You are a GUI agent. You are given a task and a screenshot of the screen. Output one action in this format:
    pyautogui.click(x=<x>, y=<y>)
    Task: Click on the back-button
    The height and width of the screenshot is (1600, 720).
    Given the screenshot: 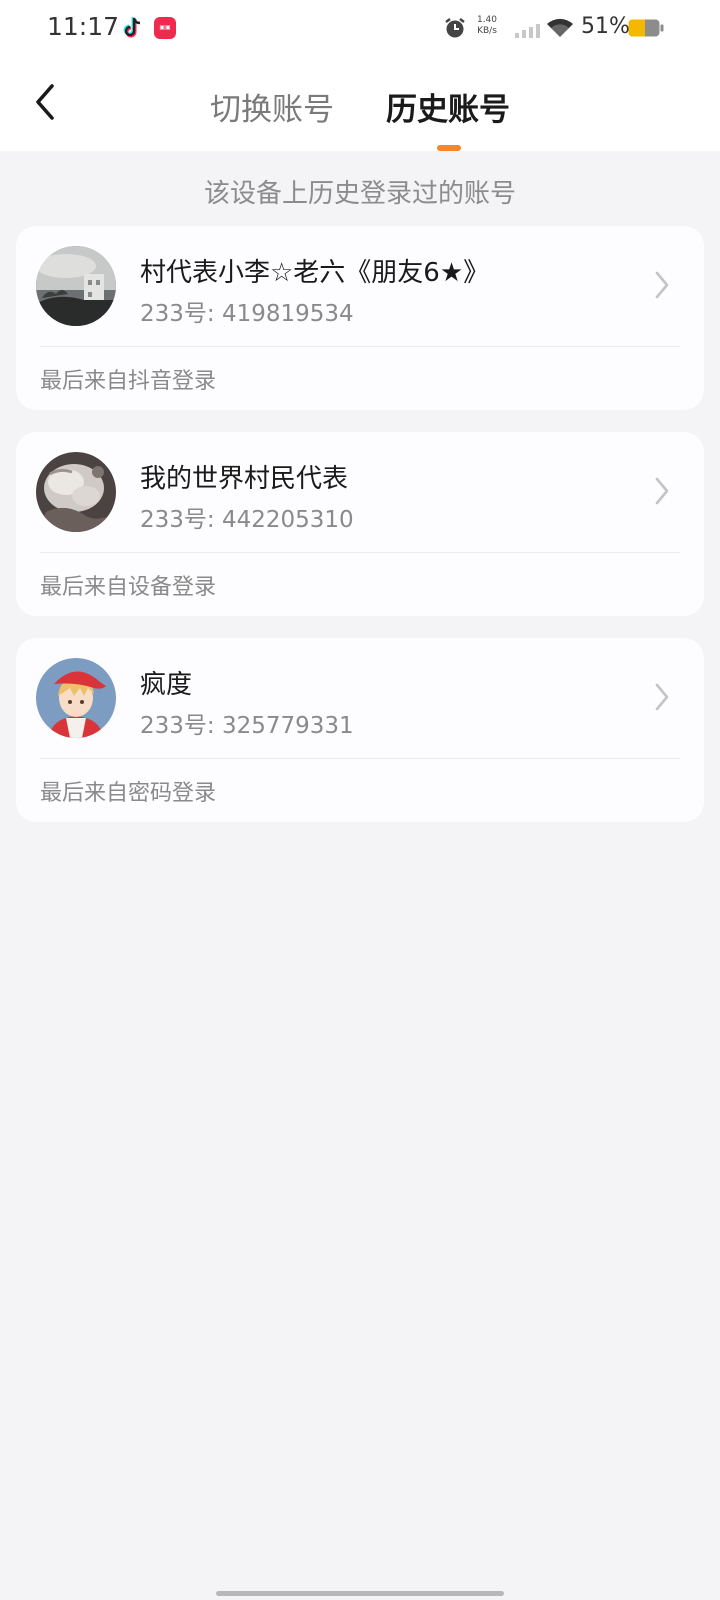 What is the action you would take?
    pyautogui.click(x=46, y=102)
    